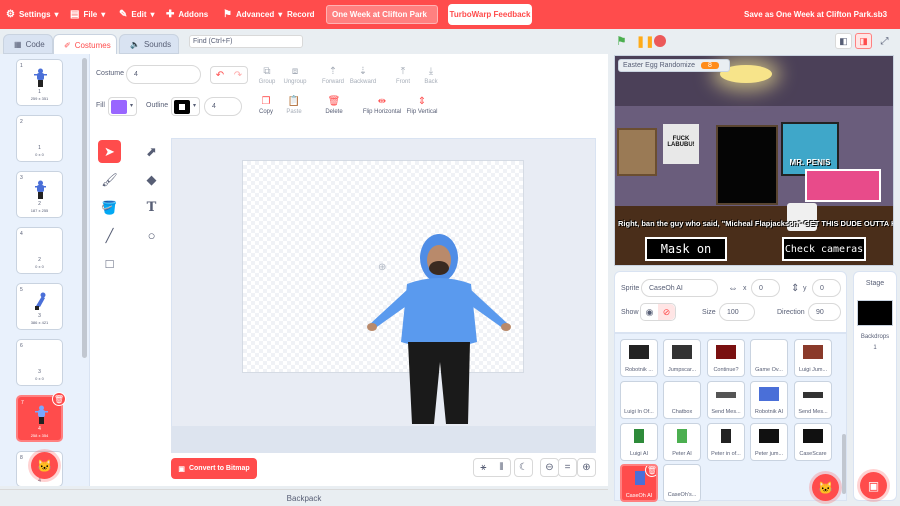 This screenshot has height=506, width=900. Describe the element at coordinates (220, 75) in the screenshot. I see `undo-icon: ↶` at that location.